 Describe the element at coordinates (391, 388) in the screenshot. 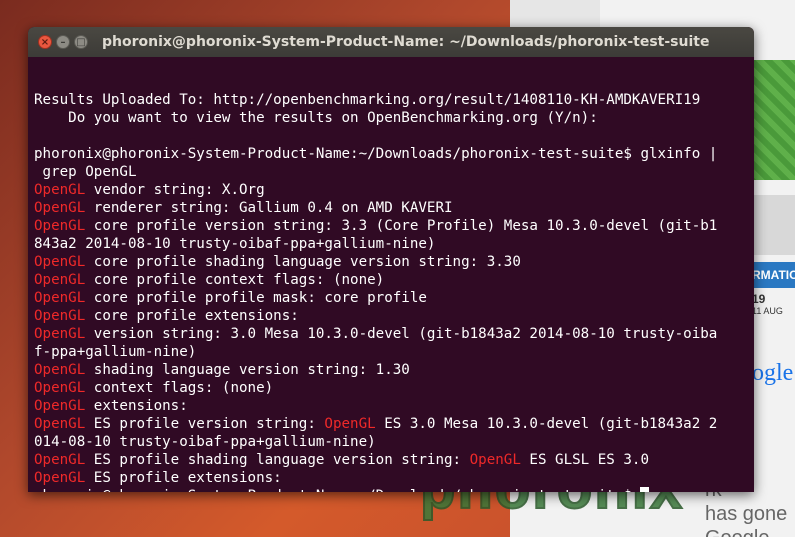

I see `terminal-line: OpenGL context flags: (none)` at that location.